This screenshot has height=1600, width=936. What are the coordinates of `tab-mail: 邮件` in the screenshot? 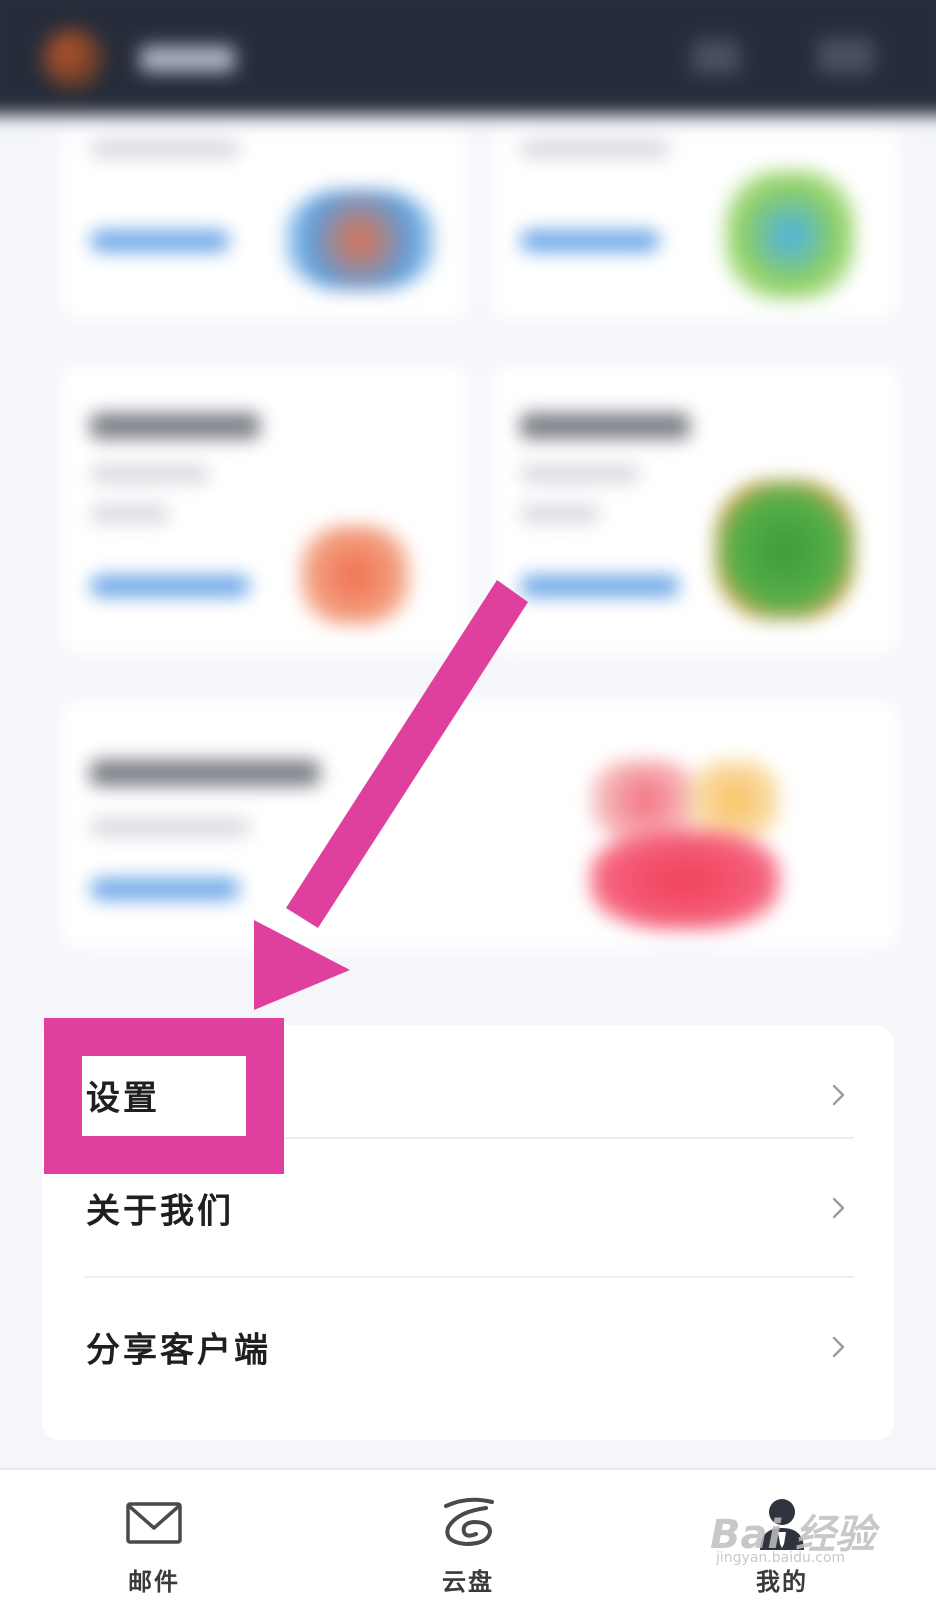 It's located at (154, 1535).